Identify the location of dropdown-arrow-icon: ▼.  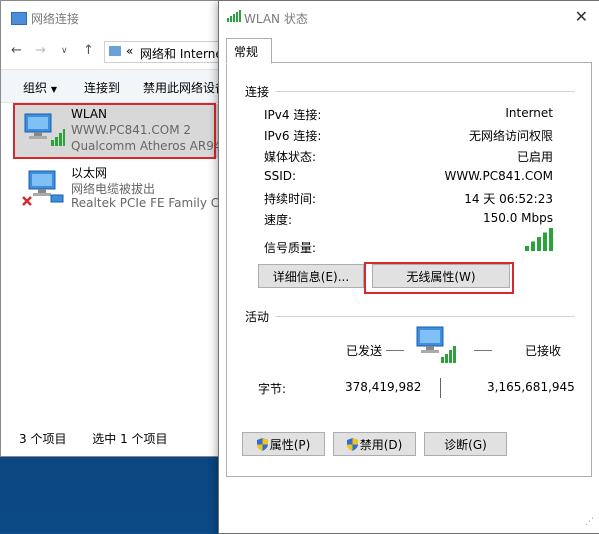
(53, 89).